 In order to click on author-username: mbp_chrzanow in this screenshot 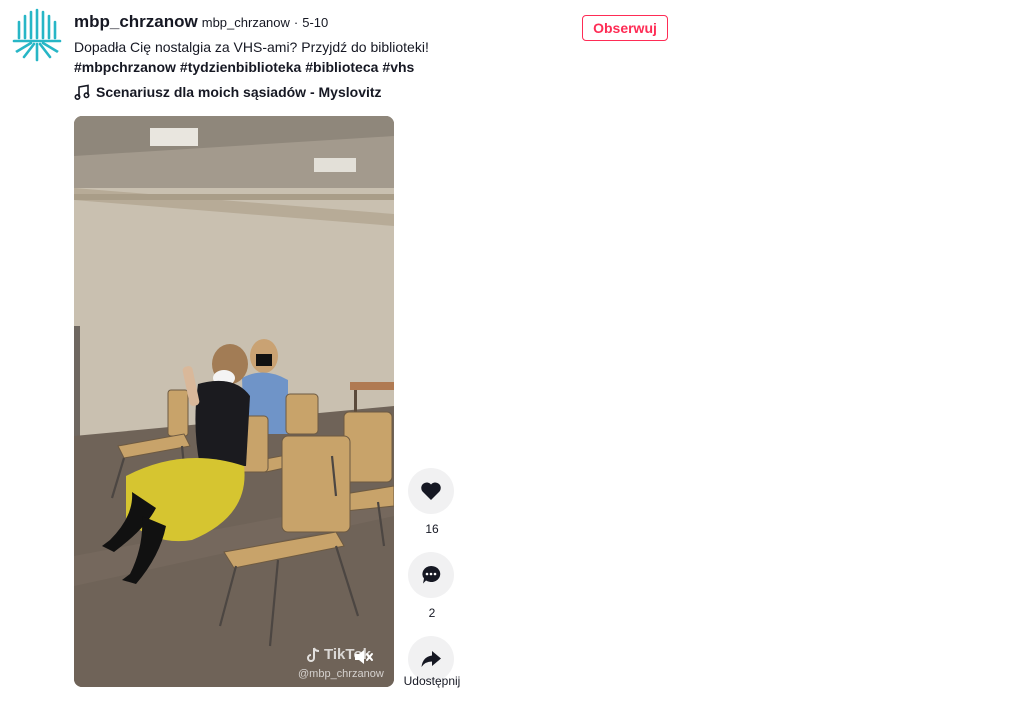, I will do `click(136, 22)`.